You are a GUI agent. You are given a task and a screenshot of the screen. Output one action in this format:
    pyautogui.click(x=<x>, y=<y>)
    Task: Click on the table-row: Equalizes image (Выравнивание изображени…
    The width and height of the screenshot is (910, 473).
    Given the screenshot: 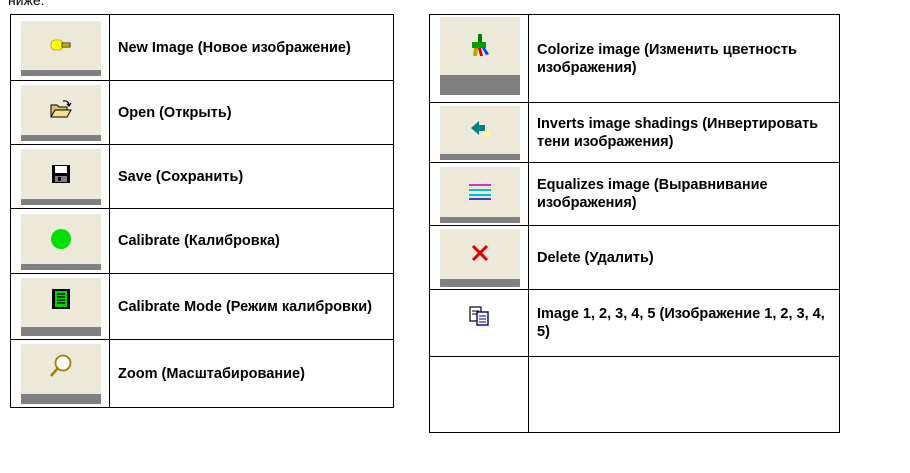 What is the action you would take?
    pyautogui.click(x=634, y=194)
    